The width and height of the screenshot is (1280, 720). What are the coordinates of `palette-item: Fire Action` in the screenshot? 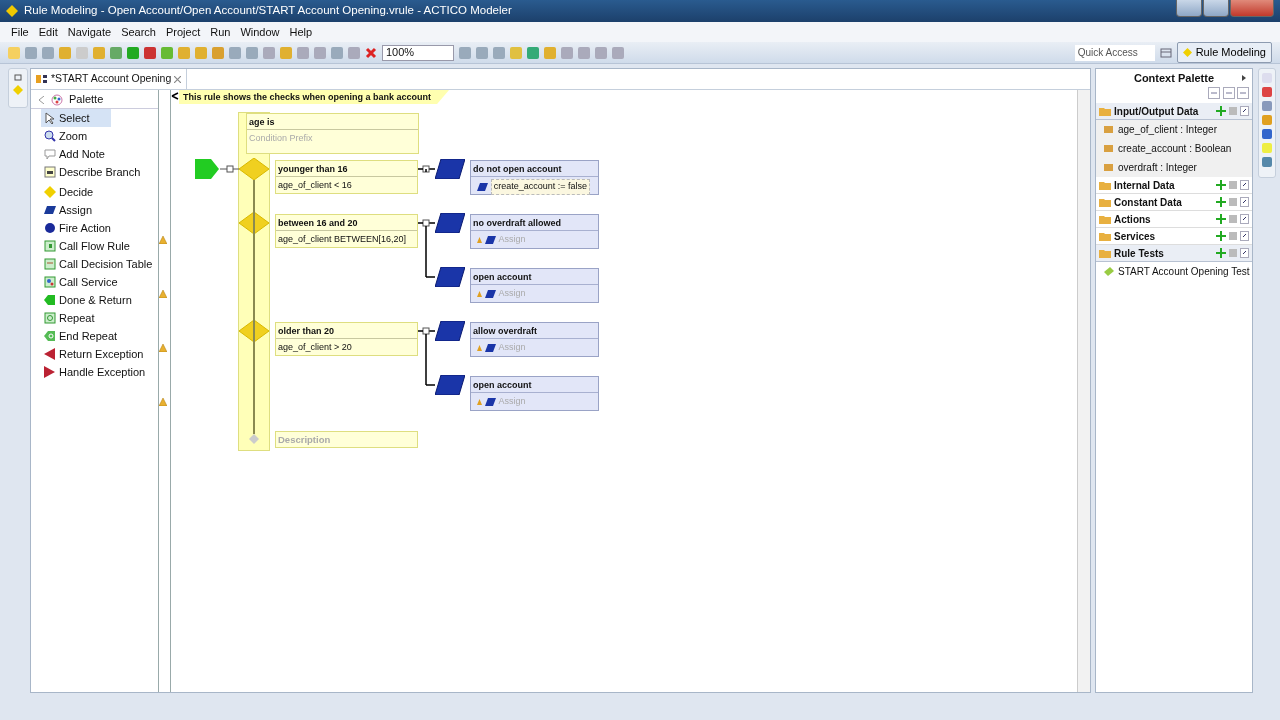 It's located at (77, 228).